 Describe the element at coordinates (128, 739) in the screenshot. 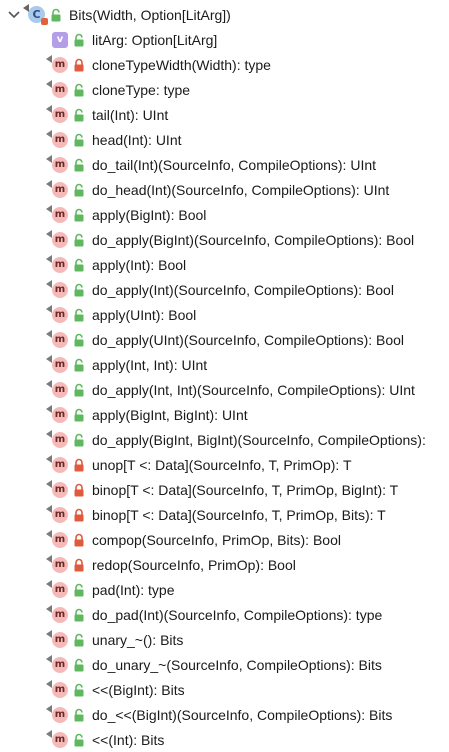

I see `tree-node-label: <<(Int): Bits` at that location.